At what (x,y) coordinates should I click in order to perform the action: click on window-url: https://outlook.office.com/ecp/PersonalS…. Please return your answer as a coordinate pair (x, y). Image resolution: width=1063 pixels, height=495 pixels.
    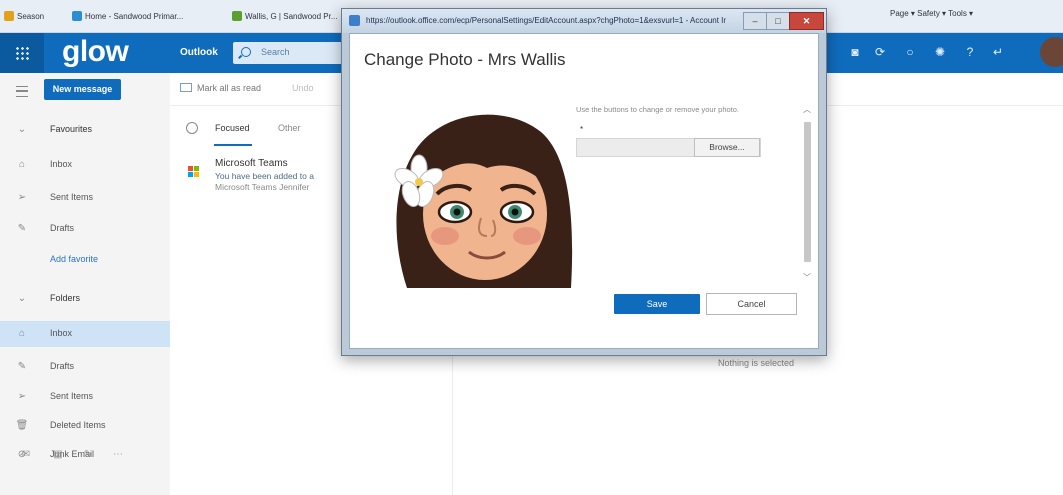
    Looking at the image, I should click on (546, 20).